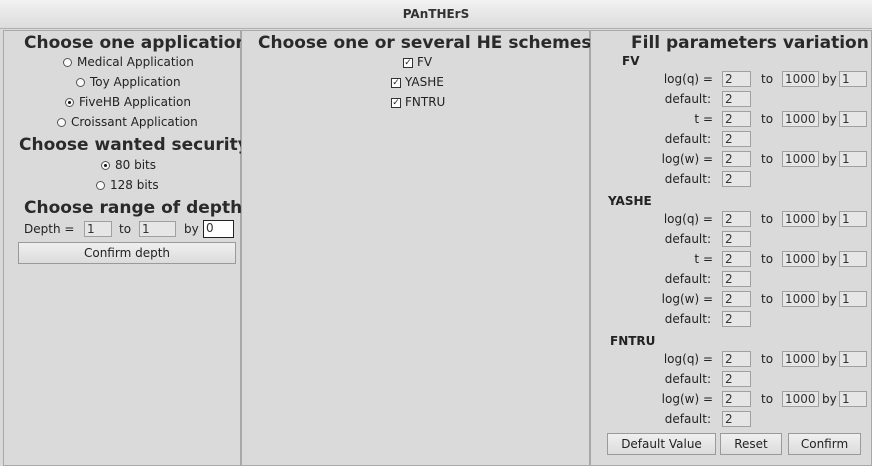 This screenshot has height=466, width=872. Describe the element at coordinates (688, 79) in the screenshot. I see `fv-logq-label: log(q) =` at that location.